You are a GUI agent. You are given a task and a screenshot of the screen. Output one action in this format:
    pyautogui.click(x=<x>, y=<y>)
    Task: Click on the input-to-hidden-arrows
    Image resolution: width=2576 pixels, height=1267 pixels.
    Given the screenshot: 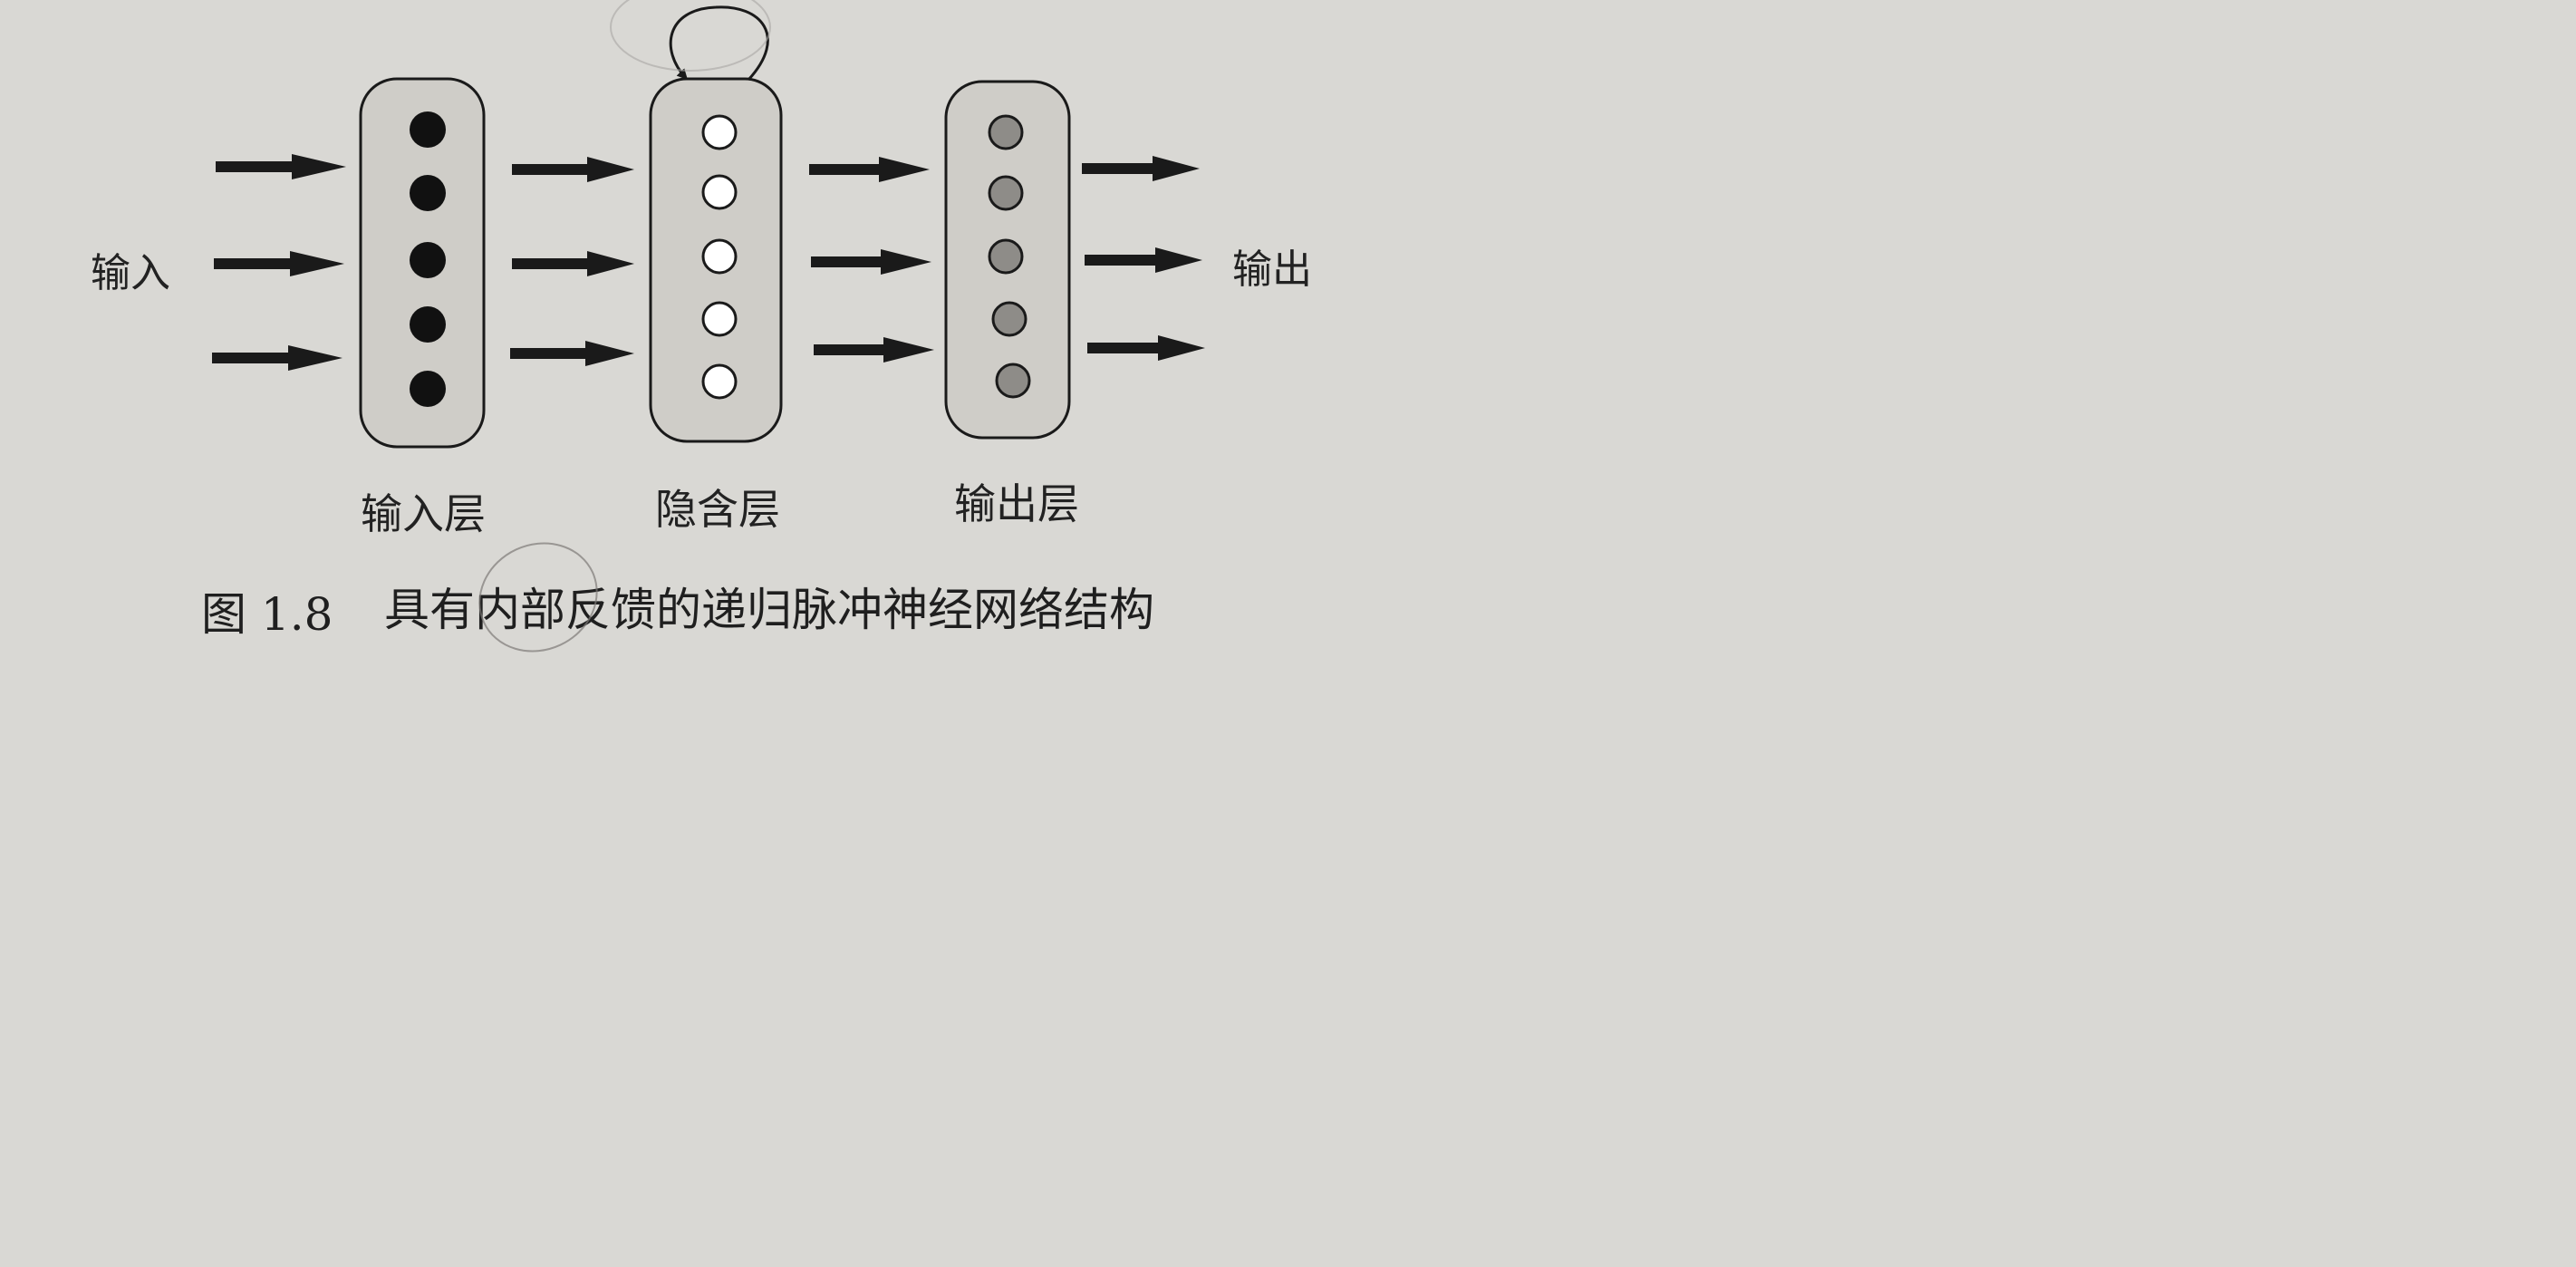 What is the action you would take?
    pyautogui.click(x=572, y=261)
    